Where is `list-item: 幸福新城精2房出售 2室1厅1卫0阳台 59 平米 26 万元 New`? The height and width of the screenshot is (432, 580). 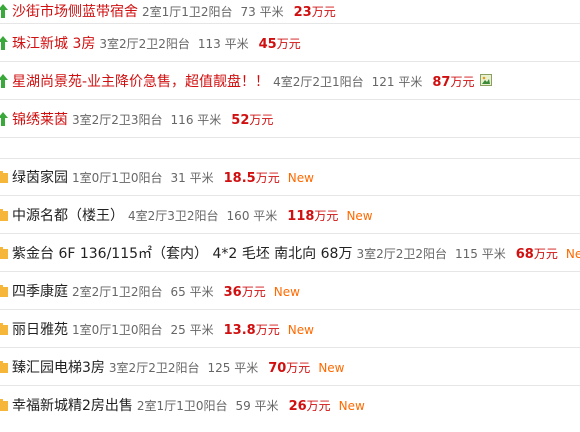 list-item: 幸福新城精2房出售 2室1厅1卫0阳台 59 平米 26 万元 New is located at coordinates (290, 405).